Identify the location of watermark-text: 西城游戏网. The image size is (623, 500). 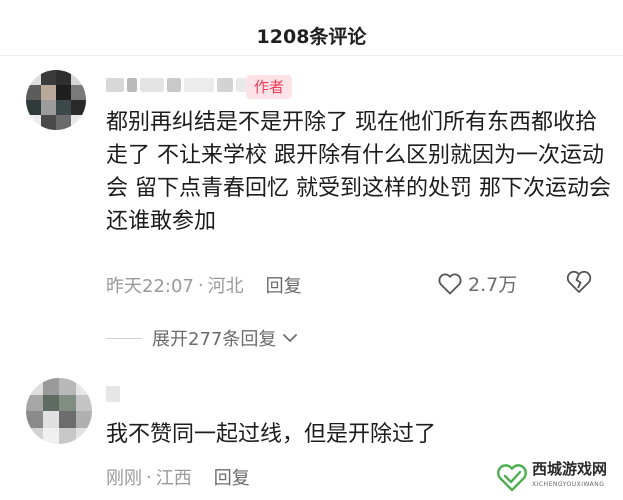
(570, 469).